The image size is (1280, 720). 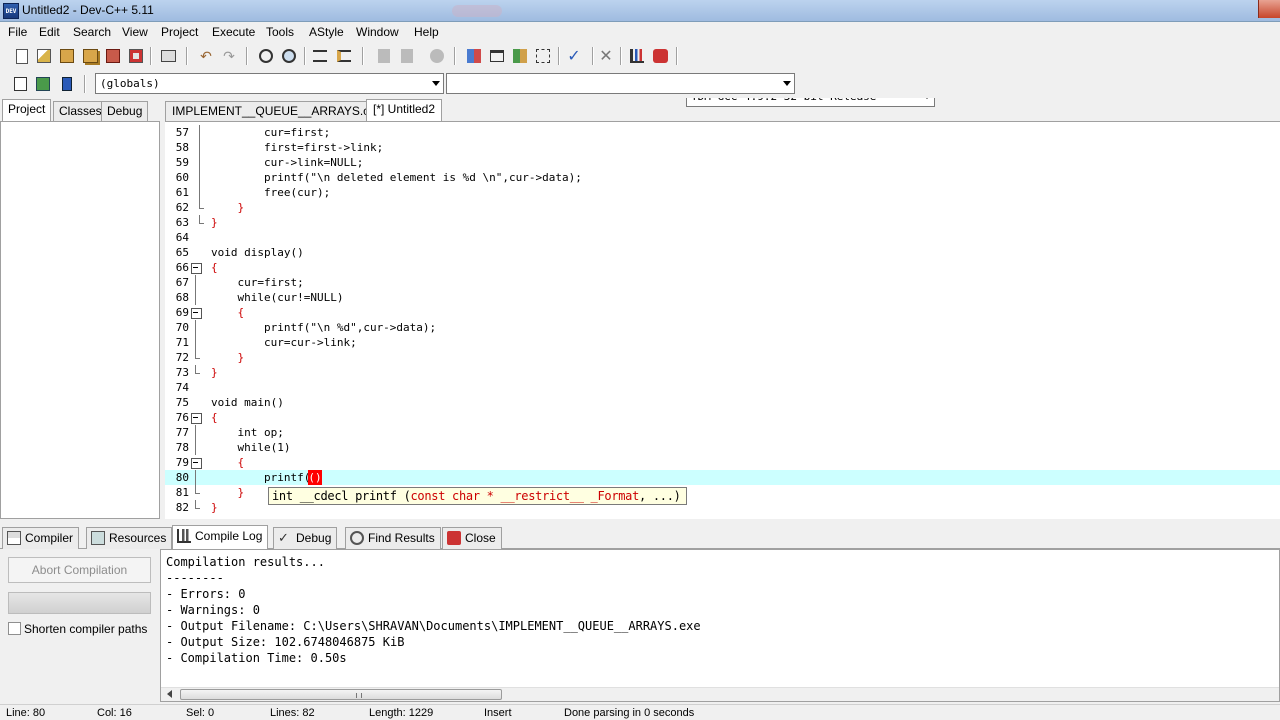 I want to click on menu-execute: Execute, so click(x=233, y=32).